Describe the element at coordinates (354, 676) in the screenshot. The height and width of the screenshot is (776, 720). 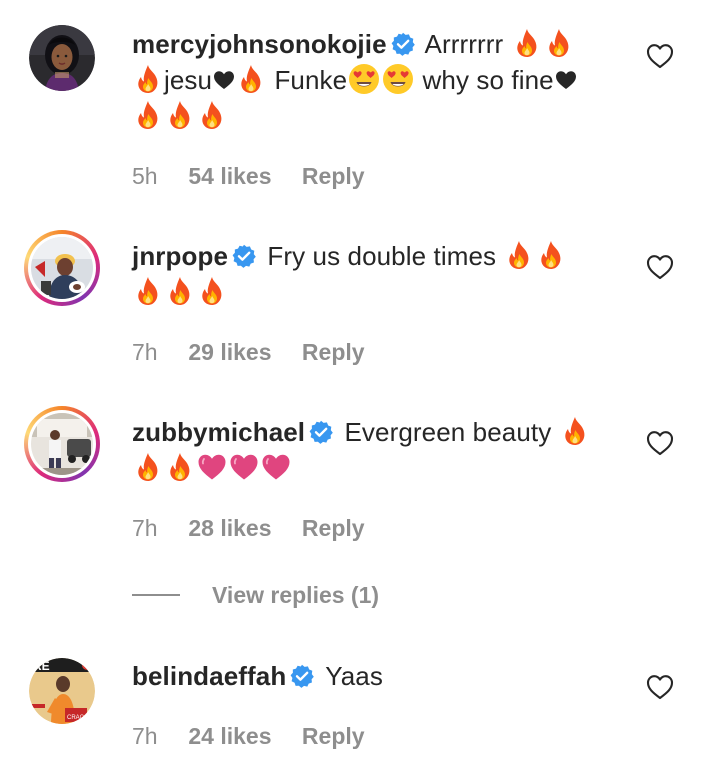
I see `comment-body: Yaas` at that location.